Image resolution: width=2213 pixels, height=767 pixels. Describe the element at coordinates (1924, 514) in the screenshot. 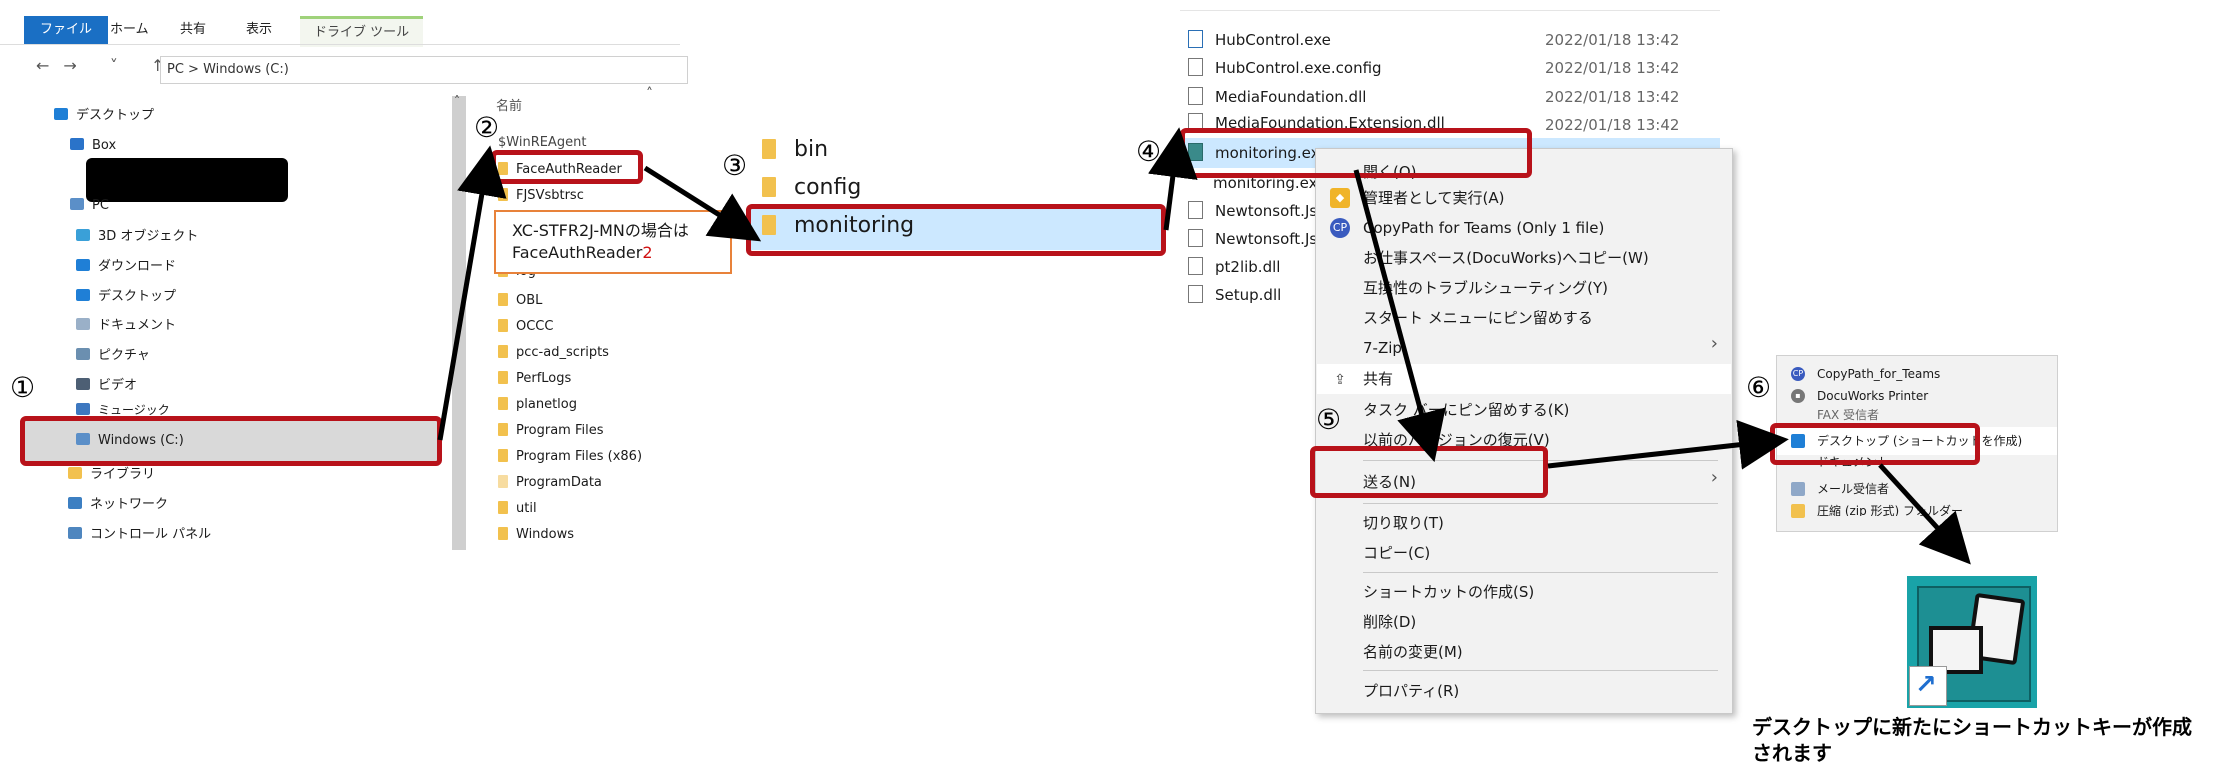

I see `arrow-step6-to-result` at that location.